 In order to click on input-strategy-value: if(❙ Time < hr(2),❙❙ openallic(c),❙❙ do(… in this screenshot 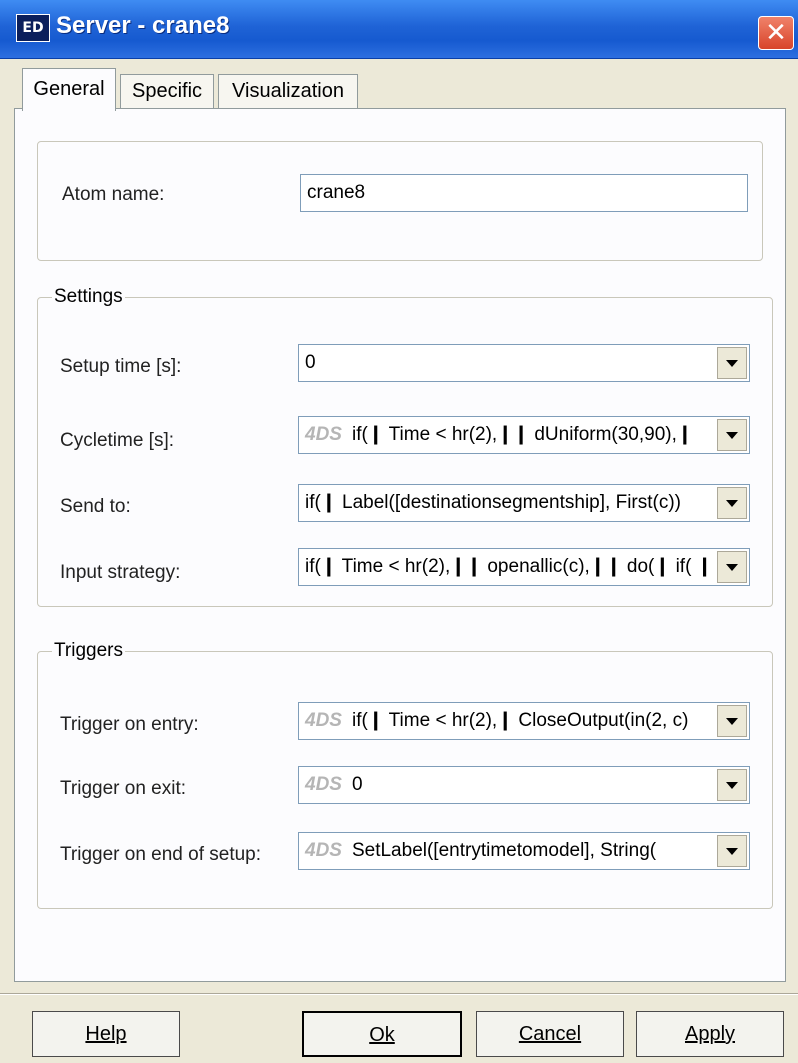, I will do `click(509, 566)`.